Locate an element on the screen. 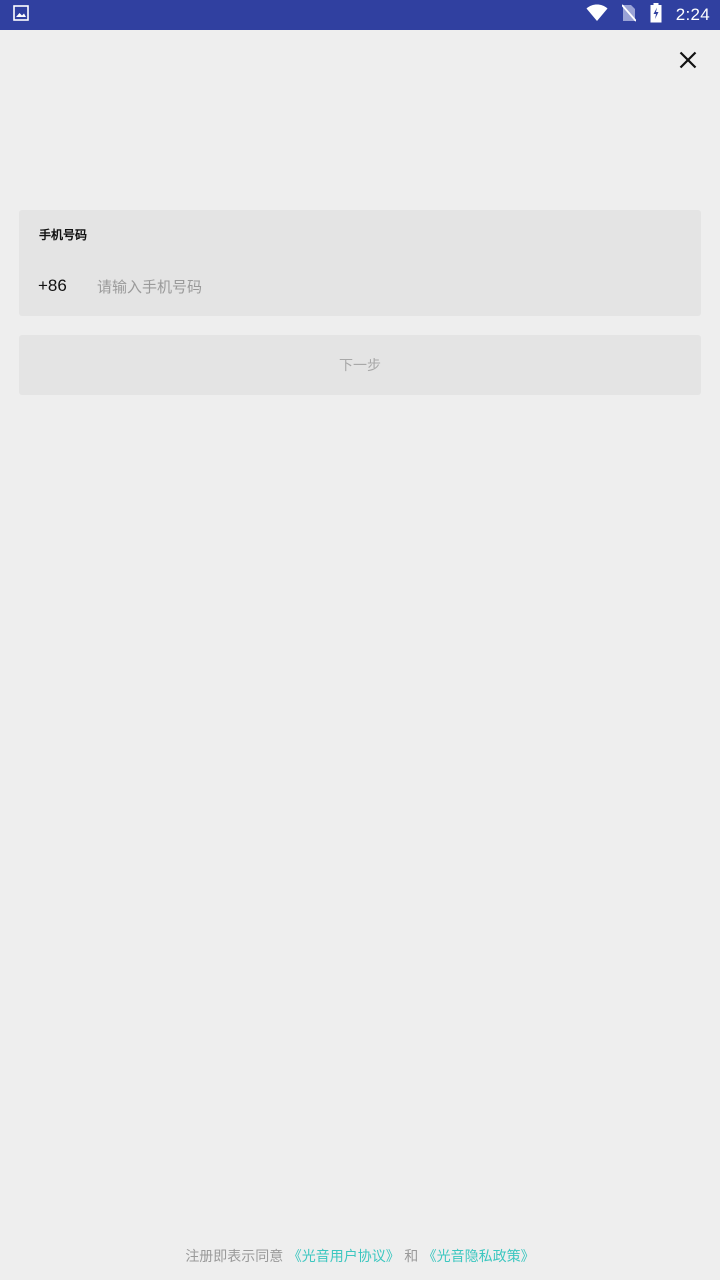 The width and height of the screenshot is (720, 1280). status-right: 2:24 is located at coordinates (648, 15).